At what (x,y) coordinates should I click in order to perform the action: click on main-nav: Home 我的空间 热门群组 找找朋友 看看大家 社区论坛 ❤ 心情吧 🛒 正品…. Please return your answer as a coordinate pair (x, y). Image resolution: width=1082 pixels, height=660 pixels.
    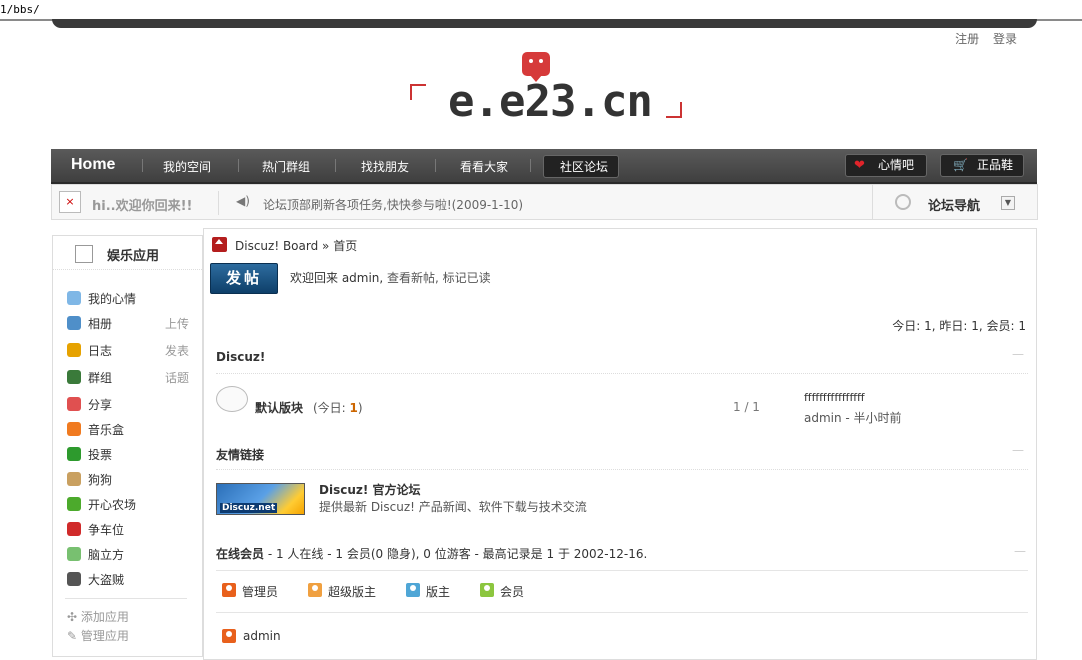
    Looking at the image, I should click on (544, 166).